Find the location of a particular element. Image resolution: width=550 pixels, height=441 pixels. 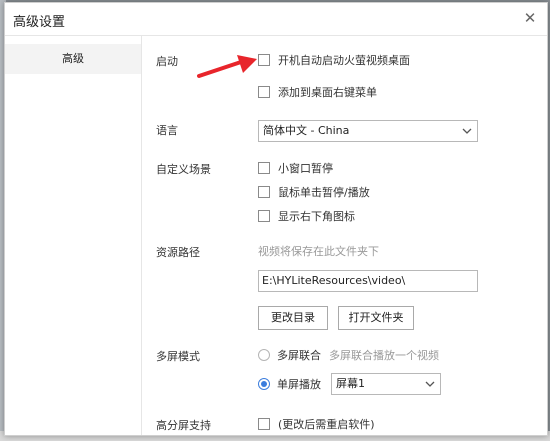

linked-screen-label: 多屏联合 is located at coordinates (299, 355).